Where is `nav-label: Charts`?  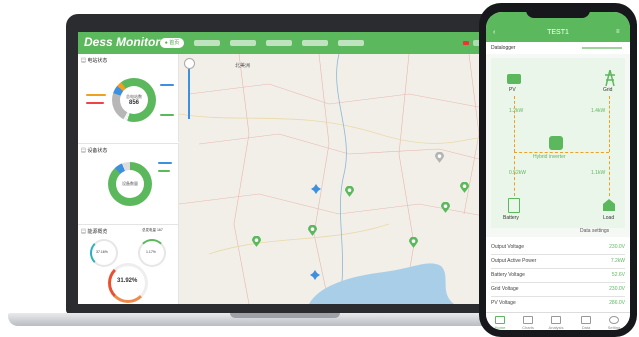
nav-label: Charts is located at coordinates (528, 327).